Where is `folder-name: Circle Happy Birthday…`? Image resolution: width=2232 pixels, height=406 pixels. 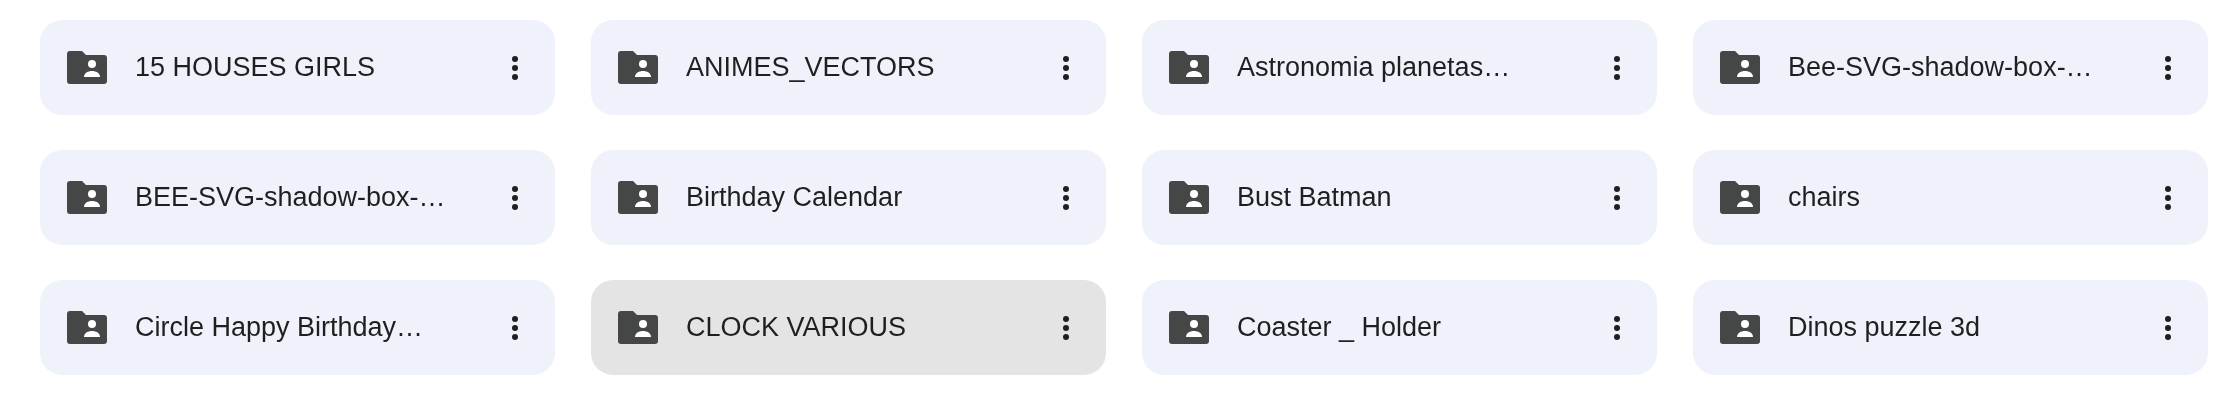 folder-name: Circle Happy Birthday… is located at coordinates (280, 328).